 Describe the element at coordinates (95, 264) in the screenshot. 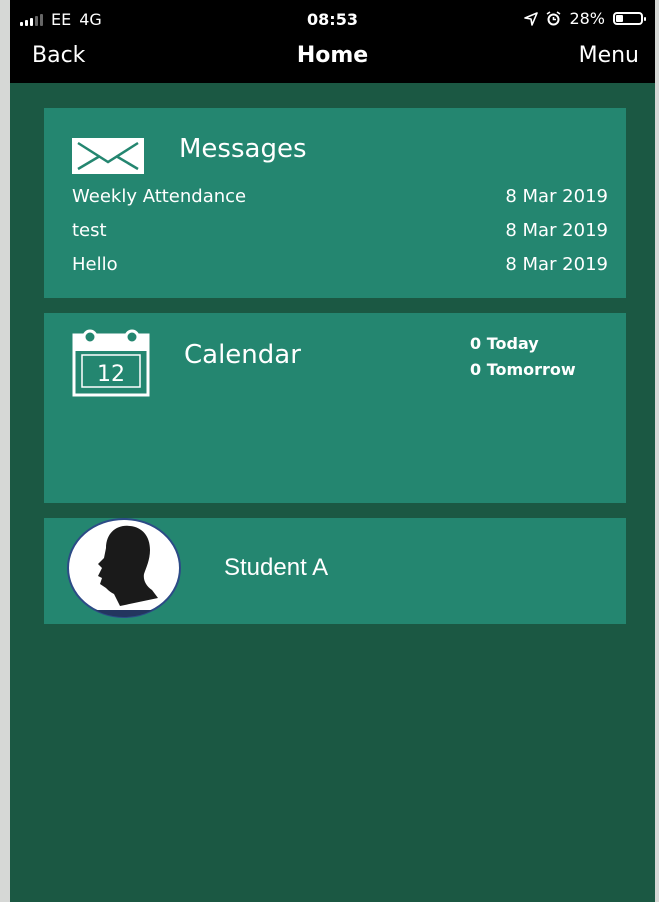

I see `message-subject: Hello` at that location.